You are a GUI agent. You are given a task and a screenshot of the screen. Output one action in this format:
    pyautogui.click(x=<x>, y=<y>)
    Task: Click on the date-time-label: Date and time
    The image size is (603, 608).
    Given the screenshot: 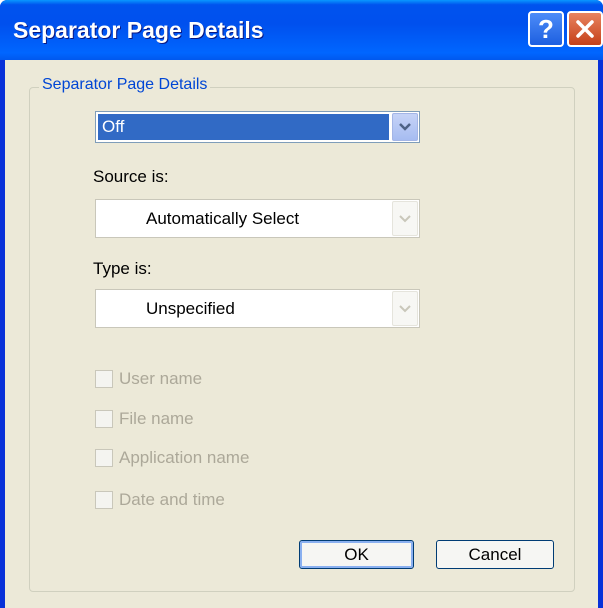 What is the action you would take?
    pyautogui.click(x=172, y=499)
    